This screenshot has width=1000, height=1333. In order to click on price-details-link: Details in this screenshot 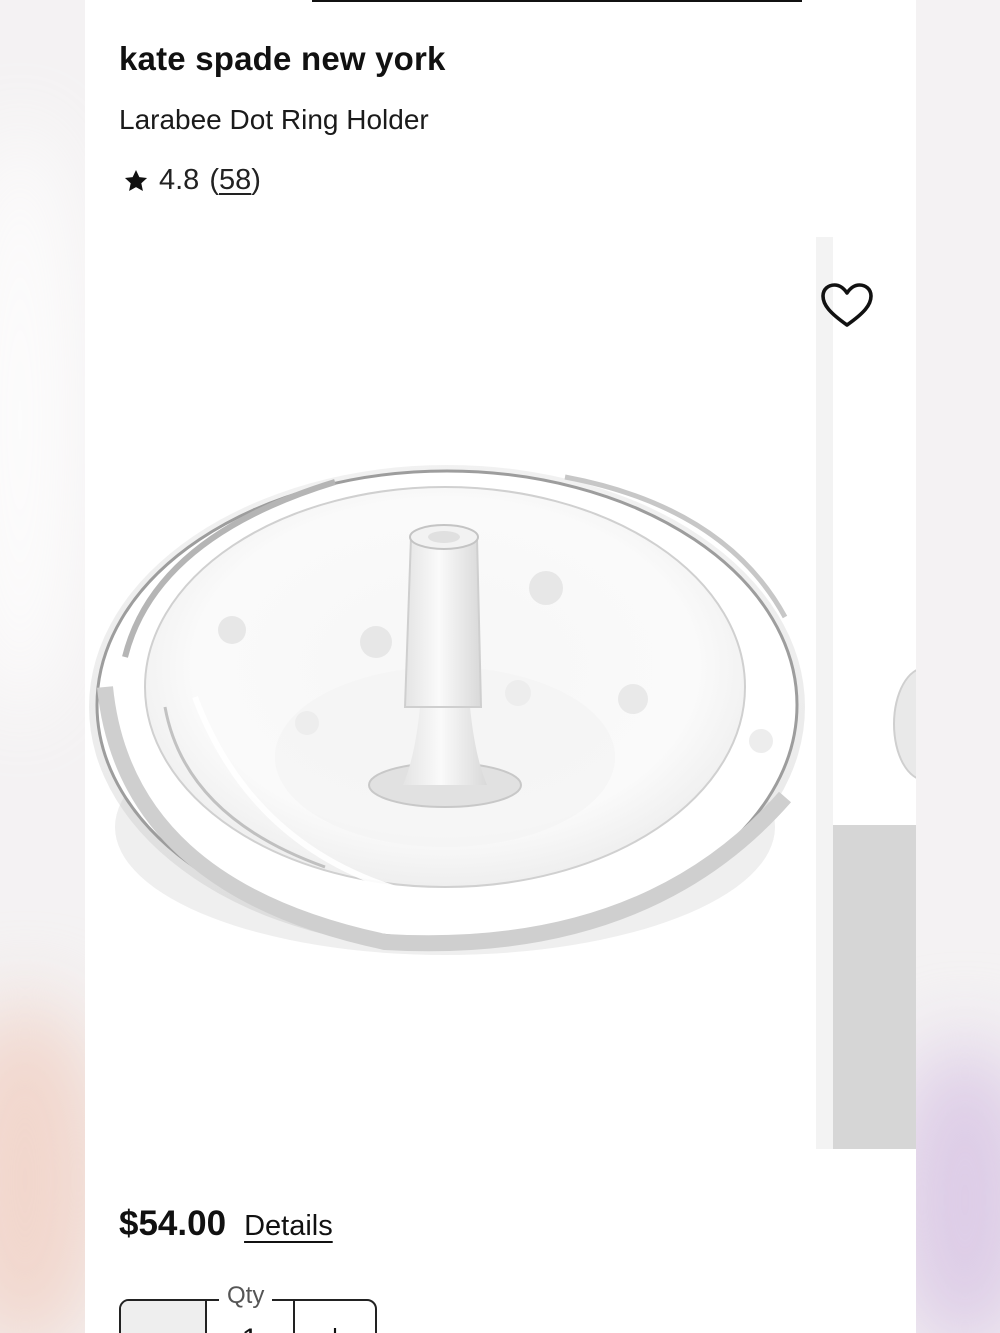, I will do `click(288, 1226)`.